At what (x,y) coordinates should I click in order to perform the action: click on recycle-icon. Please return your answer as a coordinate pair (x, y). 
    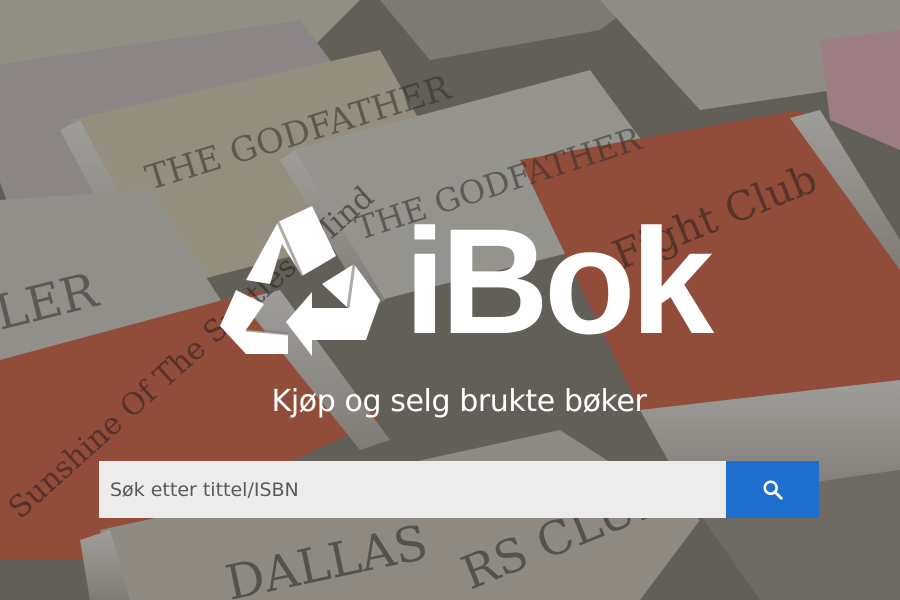
    Looking at the image, I should click on (300, 281).